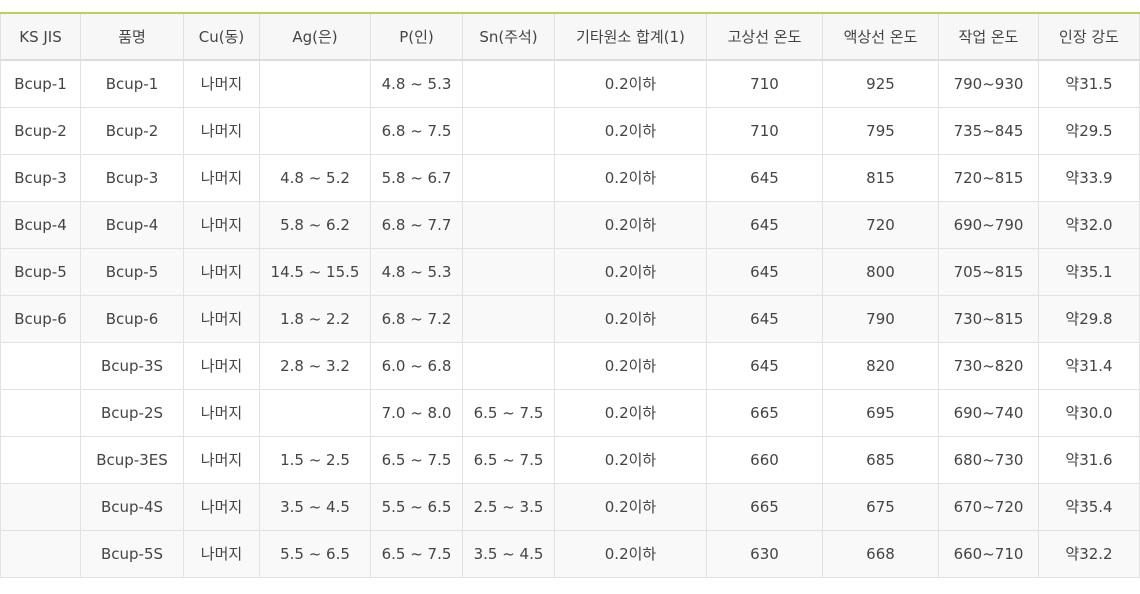  I want to click on column-header-tensile-strength: 인장 강도, so click(1089, 36).